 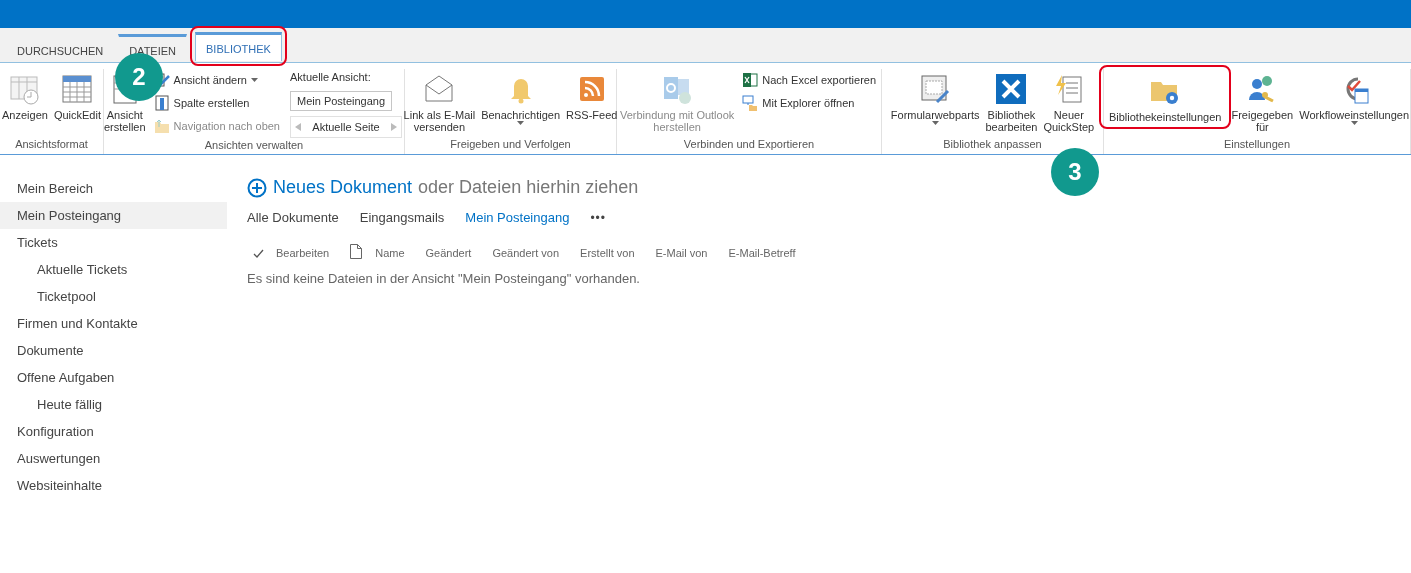 I want to click on ribbon-button: Bibliothek bearbeiten, so click(x=1011, y=101).